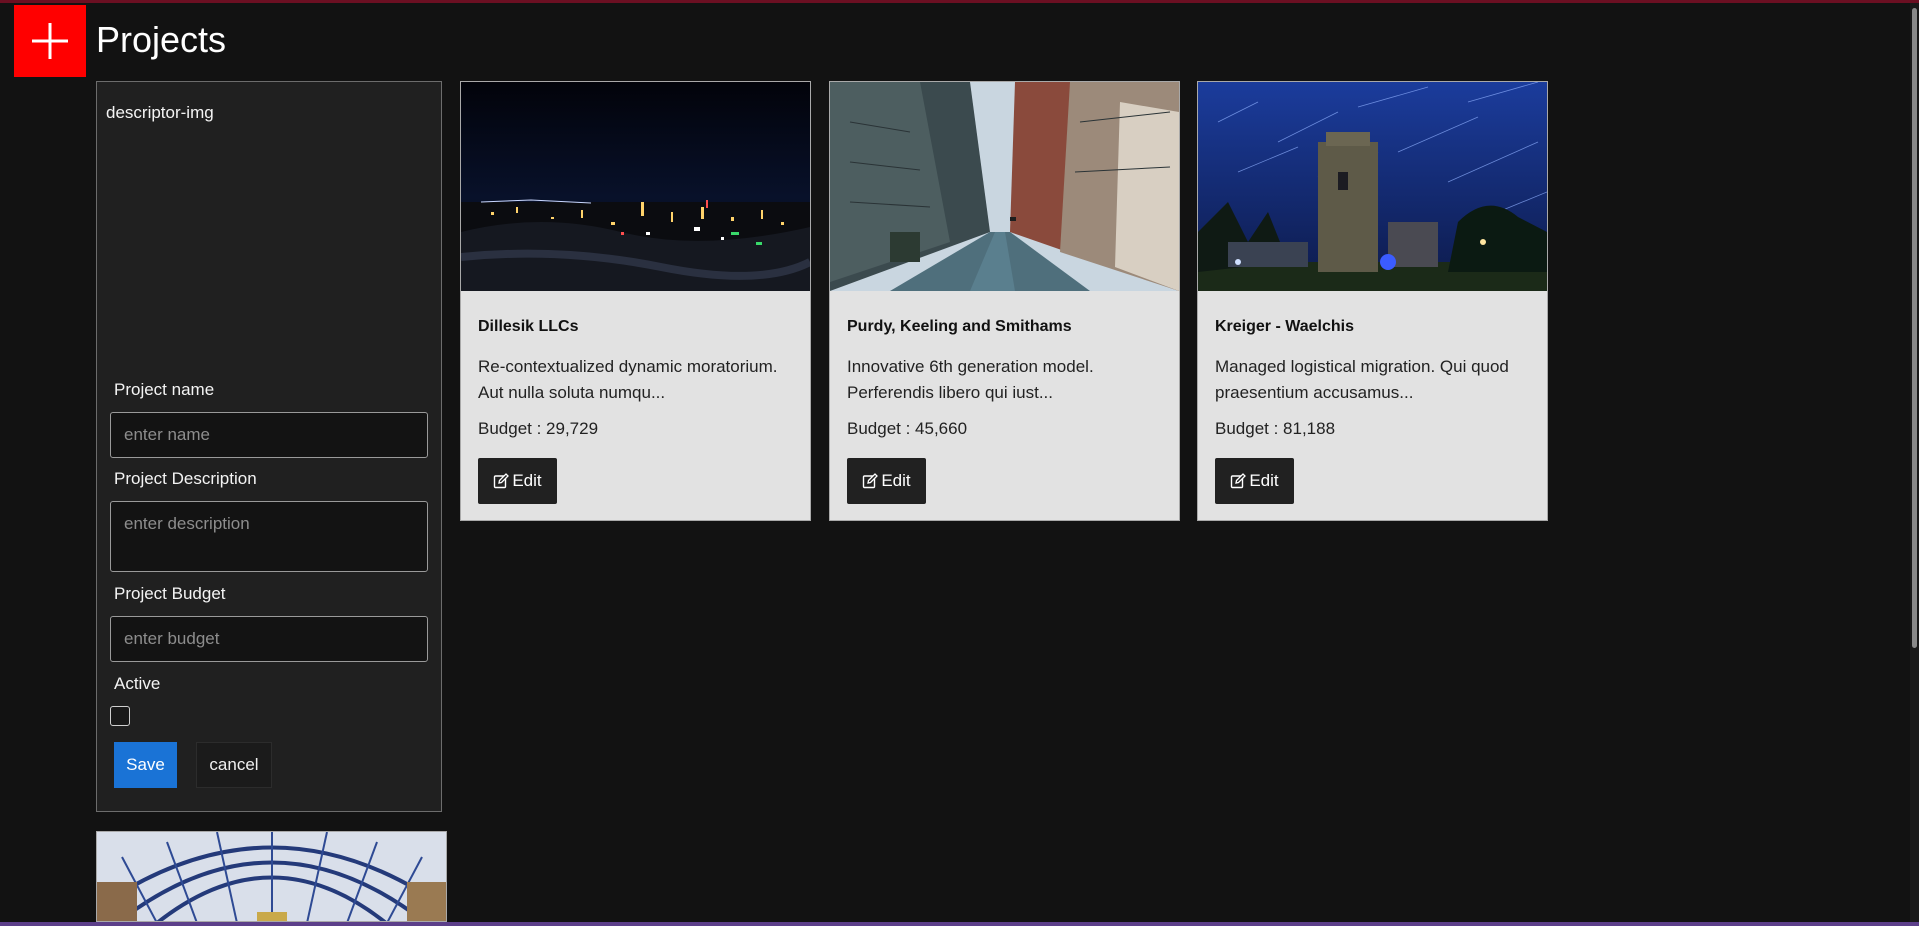  I want to click on project-name: Dillesik LLCs, so click(528, 326).